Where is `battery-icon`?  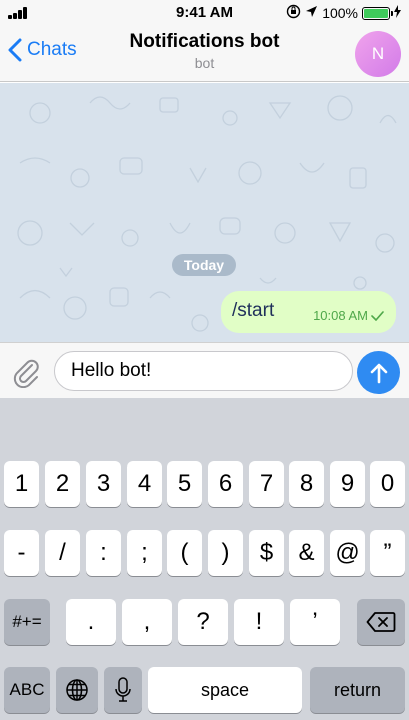 battery-icon is located at coordinates (377, 13).